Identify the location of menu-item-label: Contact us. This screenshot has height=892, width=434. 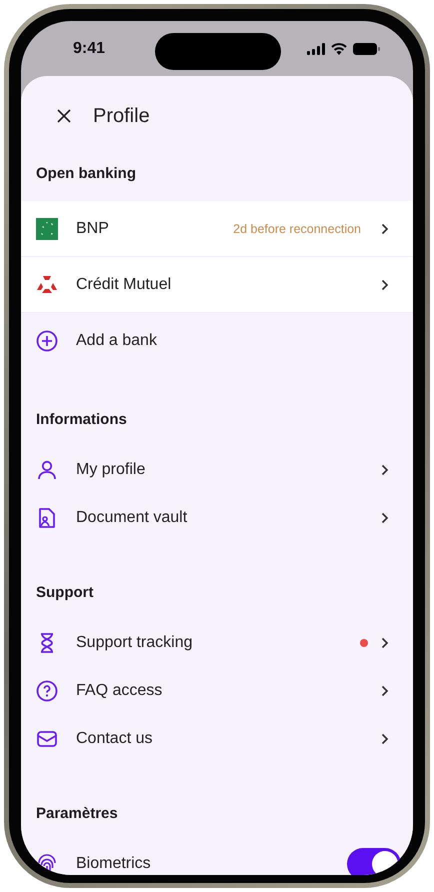
(114, 739).